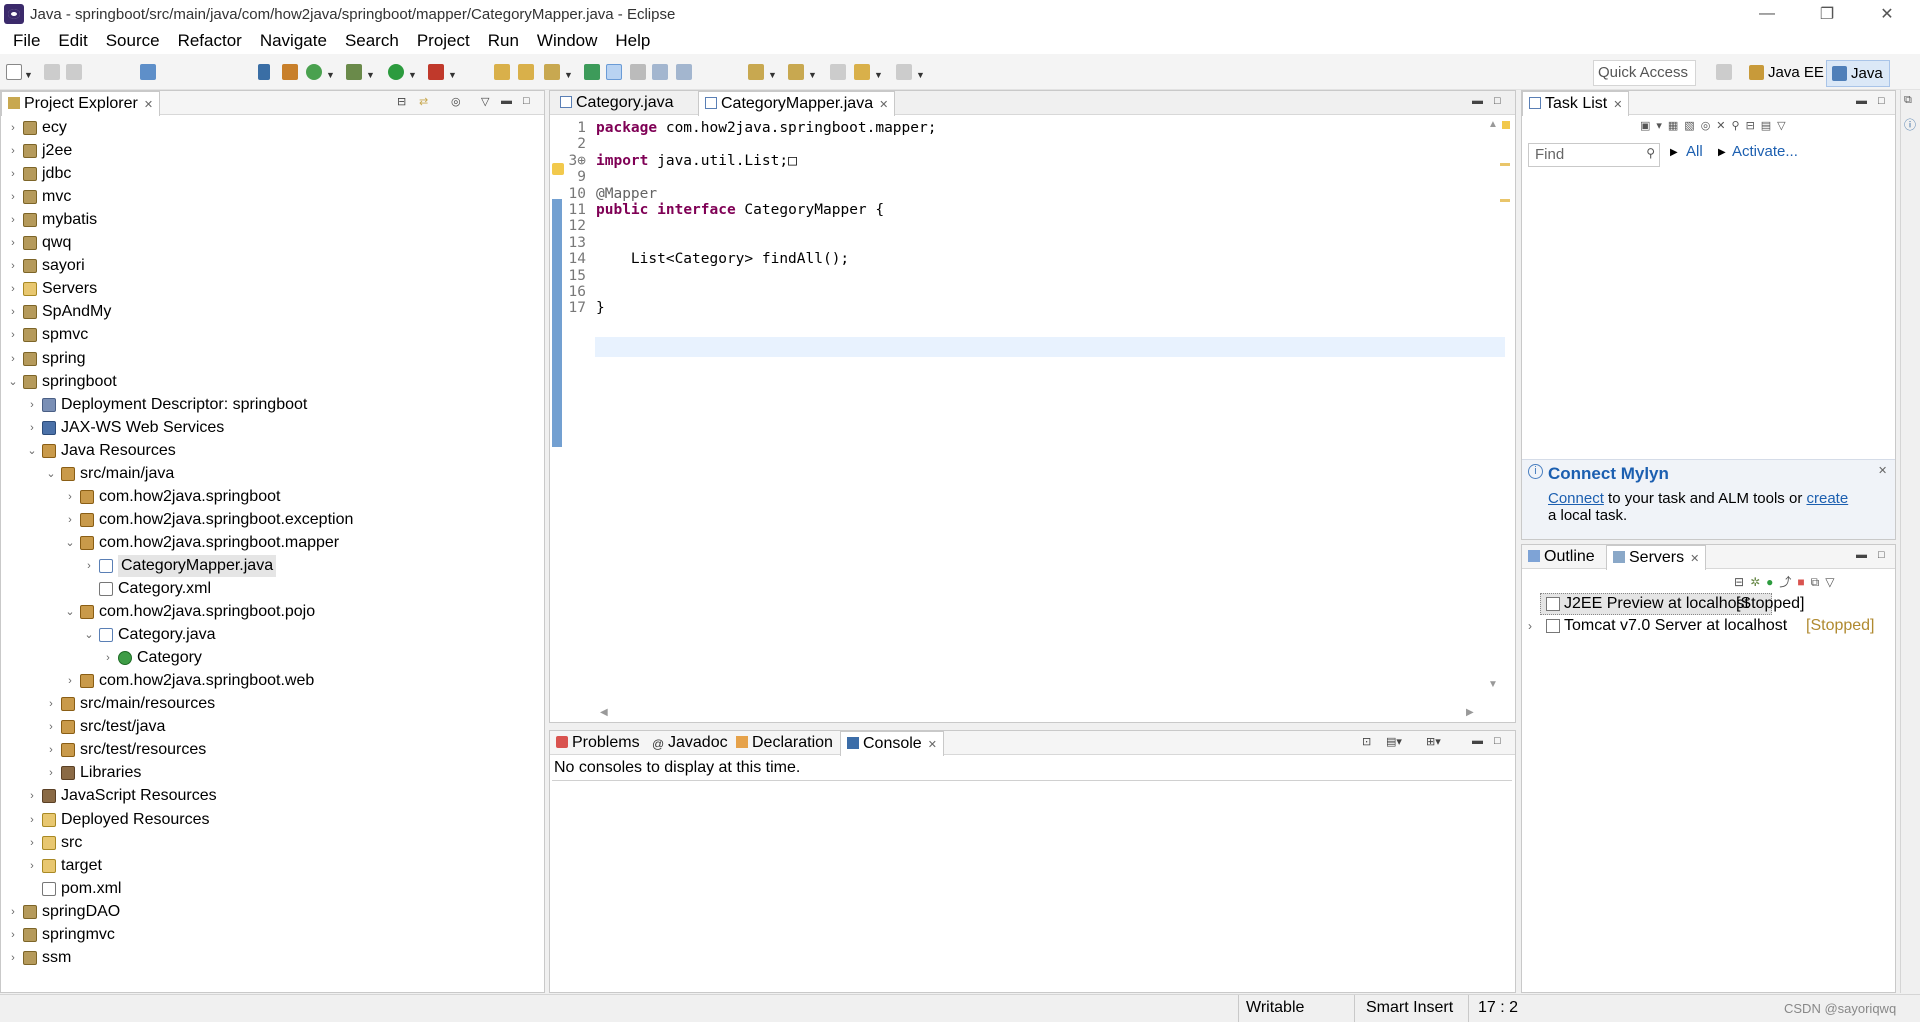 Image resolution: width=1920 pixels, height=1022 pixels. Describe the element at coordinates (271, 174) in the screenshot. I see `tree-item: › jdbc` at that location.